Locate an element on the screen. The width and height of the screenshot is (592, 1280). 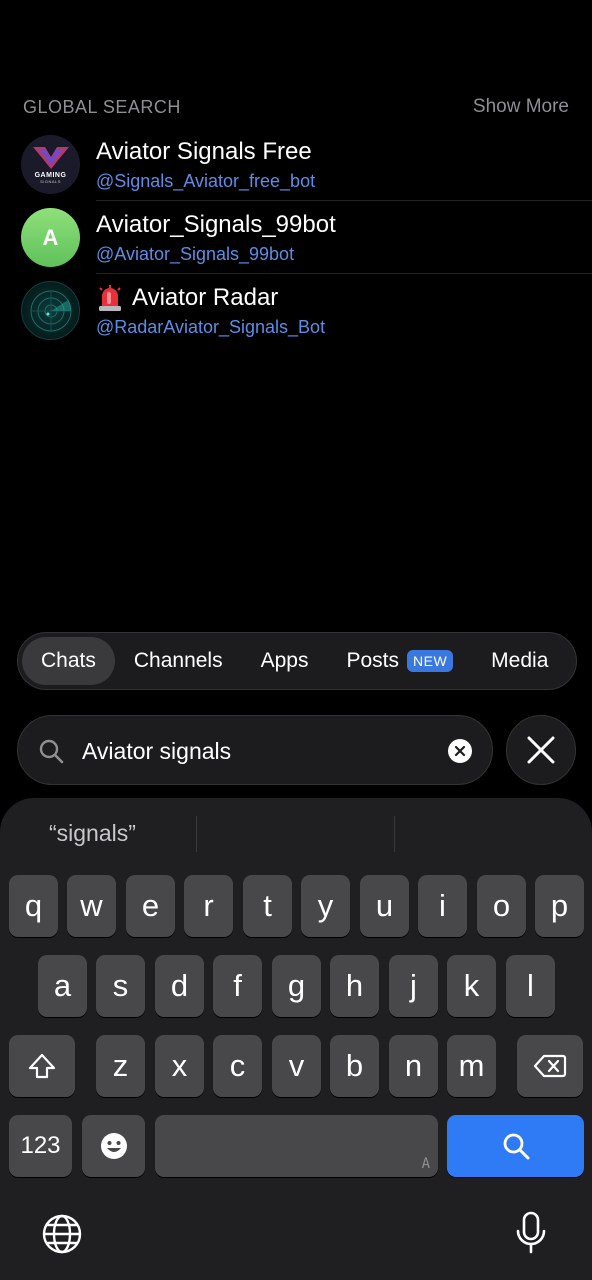
result-handle: @RadarAviator_Signals_Bot is located at coordinates (211, 327).